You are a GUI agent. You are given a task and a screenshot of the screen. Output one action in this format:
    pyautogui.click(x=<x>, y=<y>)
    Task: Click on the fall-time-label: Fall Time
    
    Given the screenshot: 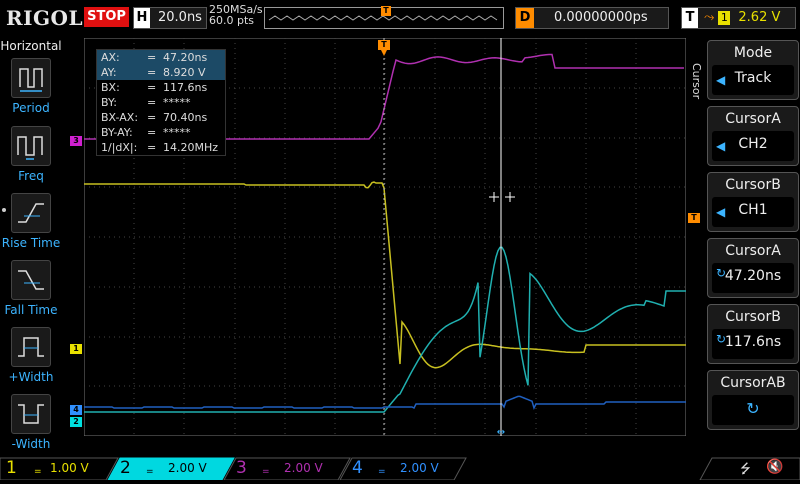 What is the action you would take?
    pyautogui.click(x=31, y=310)
    